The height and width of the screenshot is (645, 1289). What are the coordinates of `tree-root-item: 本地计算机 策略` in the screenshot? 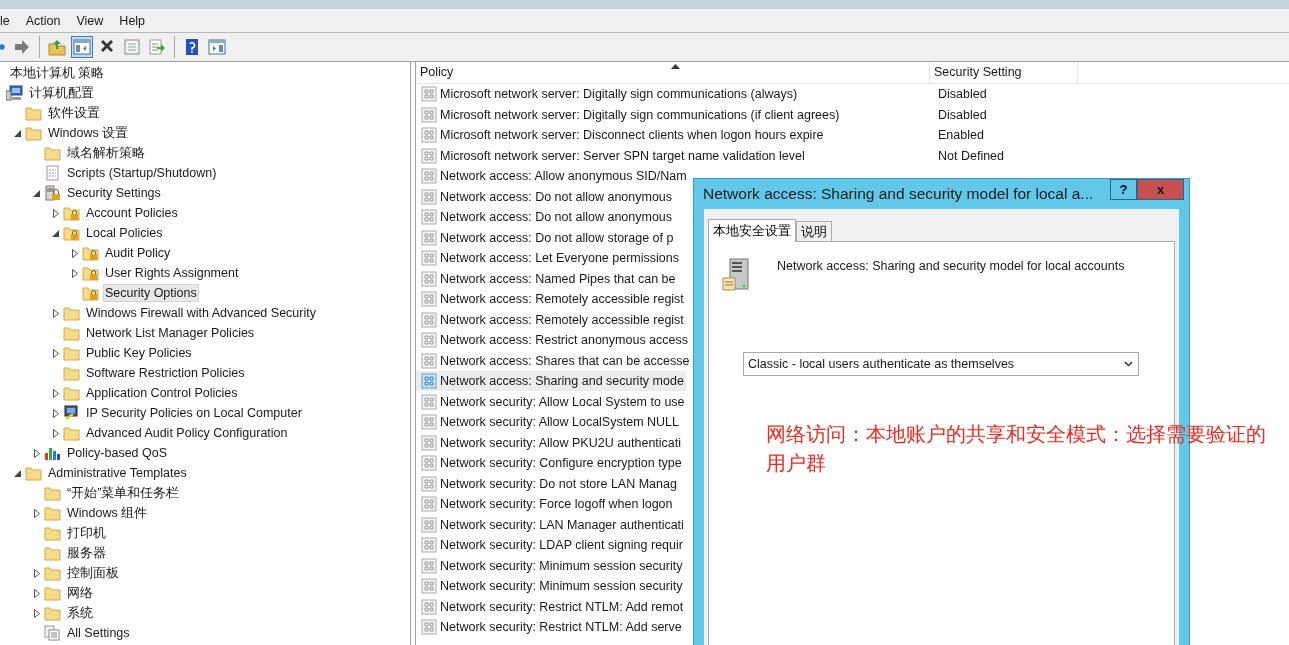 It's located at (57, 73).